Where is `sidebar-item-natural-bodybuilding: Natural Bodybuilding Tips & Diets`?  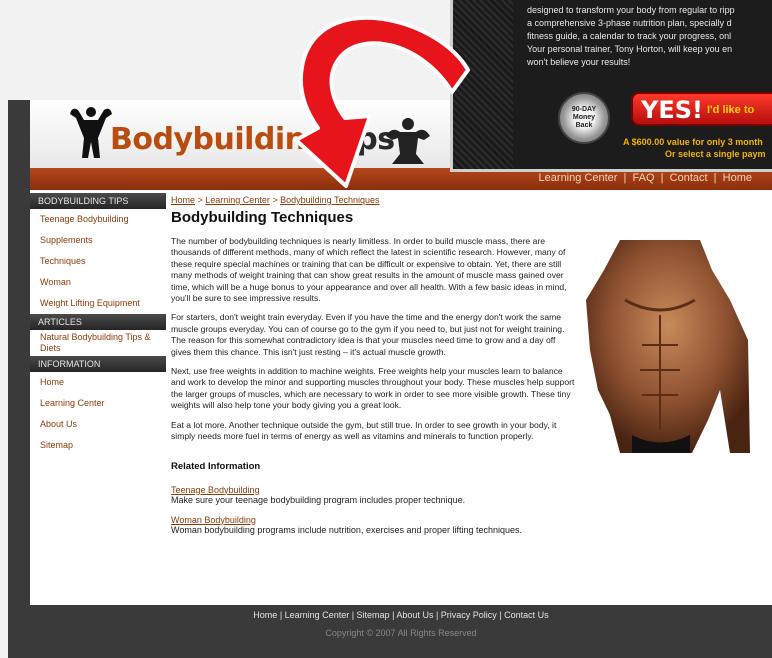
sidebar-item-natural-bodybuilding: Natural Bodybuilding Tips & Diets is located at coordinates (98, 343).